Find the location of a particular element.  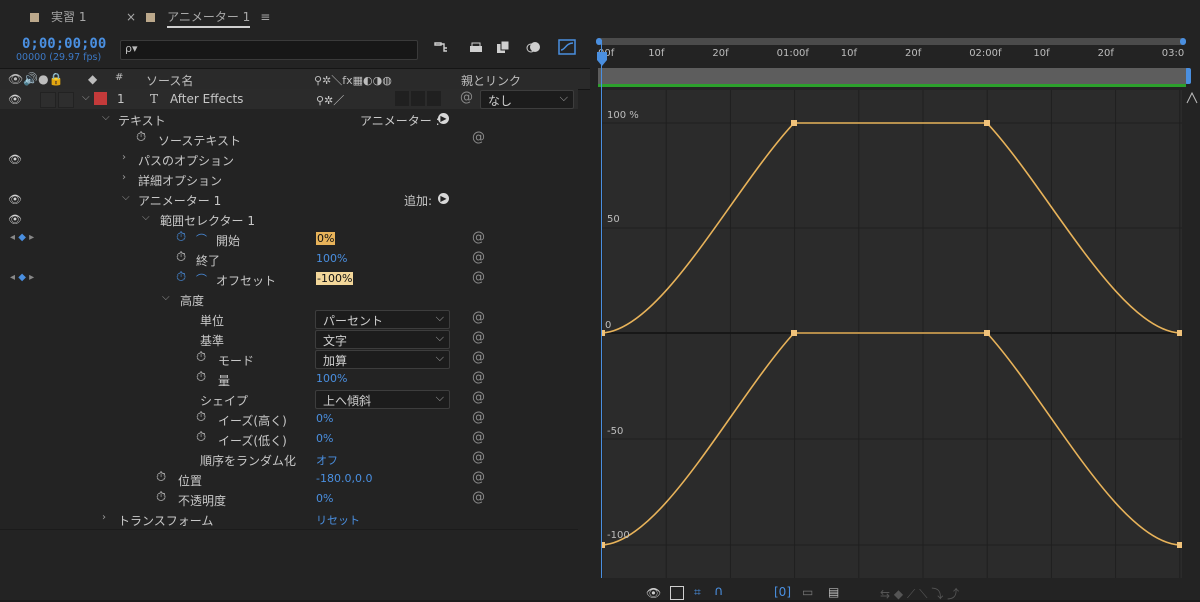

time-navigator-bar is located at coordinates (891, 41).